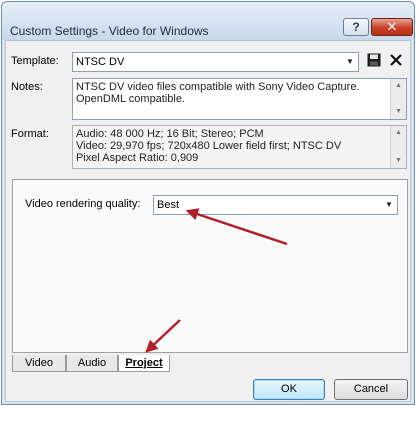 Image resolution: width=417 pixels, height=432 pixels. Describe the element at coordinates (137, 158) in the screenshot. I see `format-line-par: Pixel Aspect Ratio: 0,909` at that location.